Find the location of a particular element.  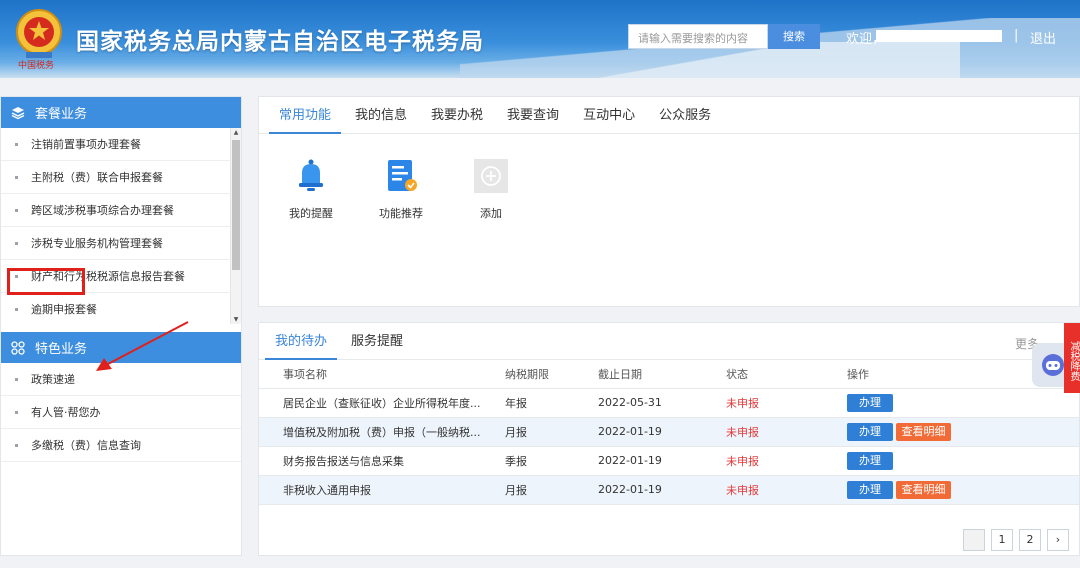

function-recommend: 功能推荐 is located at coordinates (401, 189).